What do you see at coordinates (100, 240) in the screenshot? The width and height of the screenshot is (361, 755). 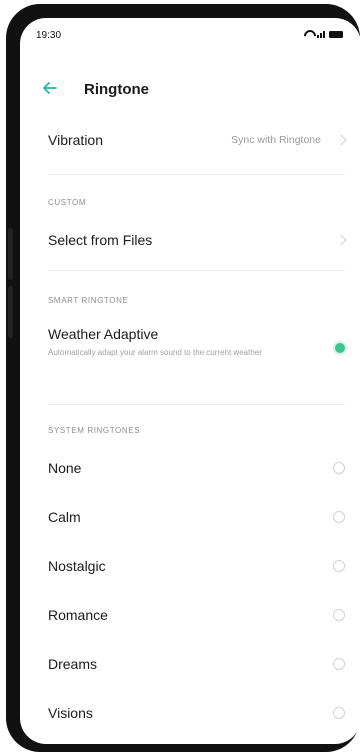 I see `select-from-files-label: Select from Files` at bounding box center [100, 240].